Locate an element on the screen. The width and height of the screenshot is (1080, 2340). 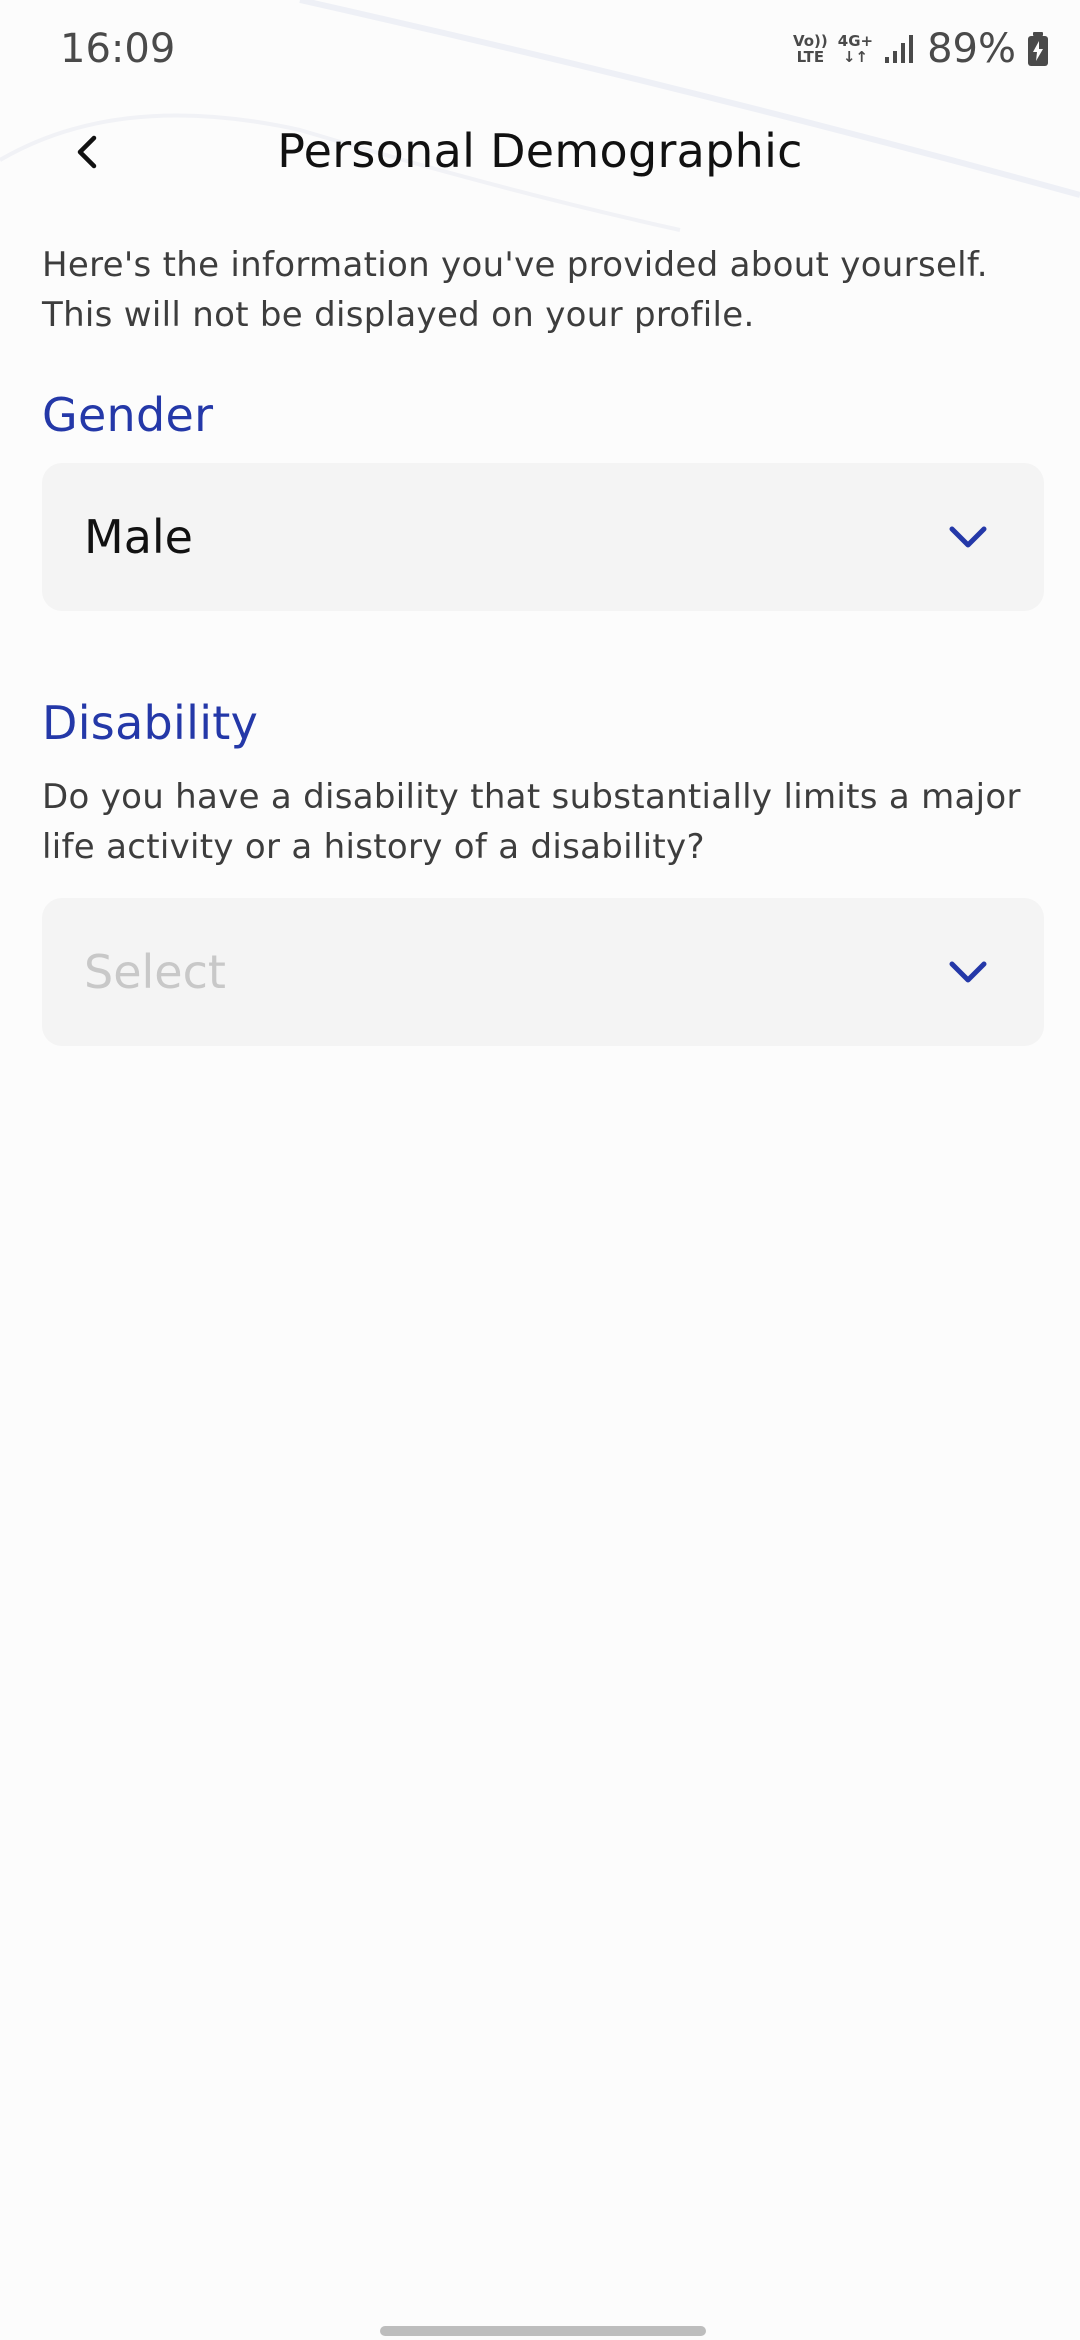
status-time: 16:09 is located at coordinates (118, 49).